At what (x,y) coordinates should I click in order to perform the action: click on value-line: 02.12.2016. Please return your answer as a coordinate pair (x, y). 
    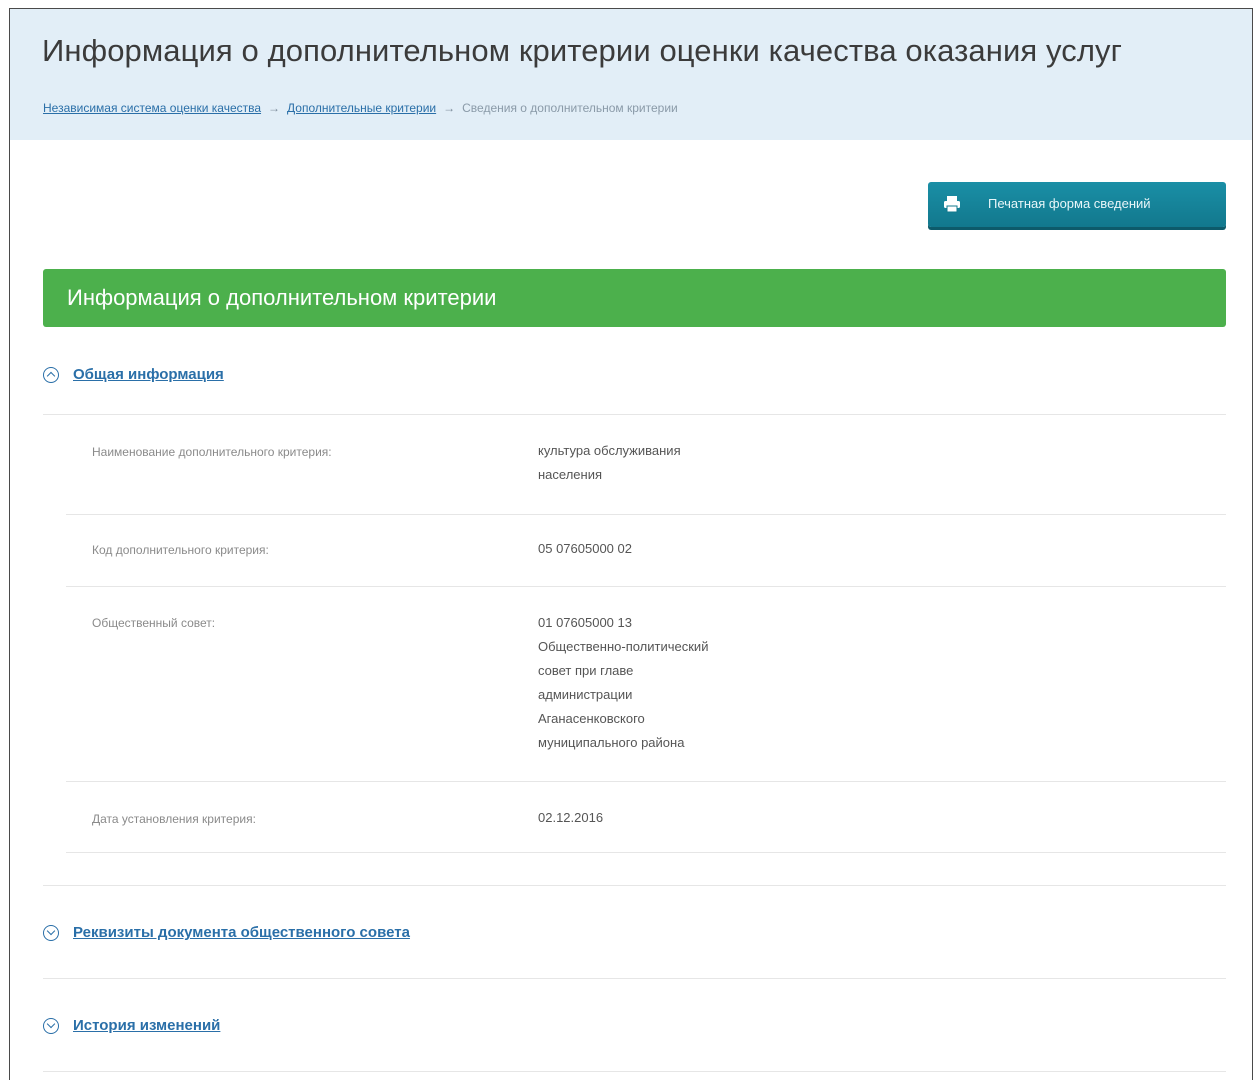
    Looking at the image, I should click on (571, 817).